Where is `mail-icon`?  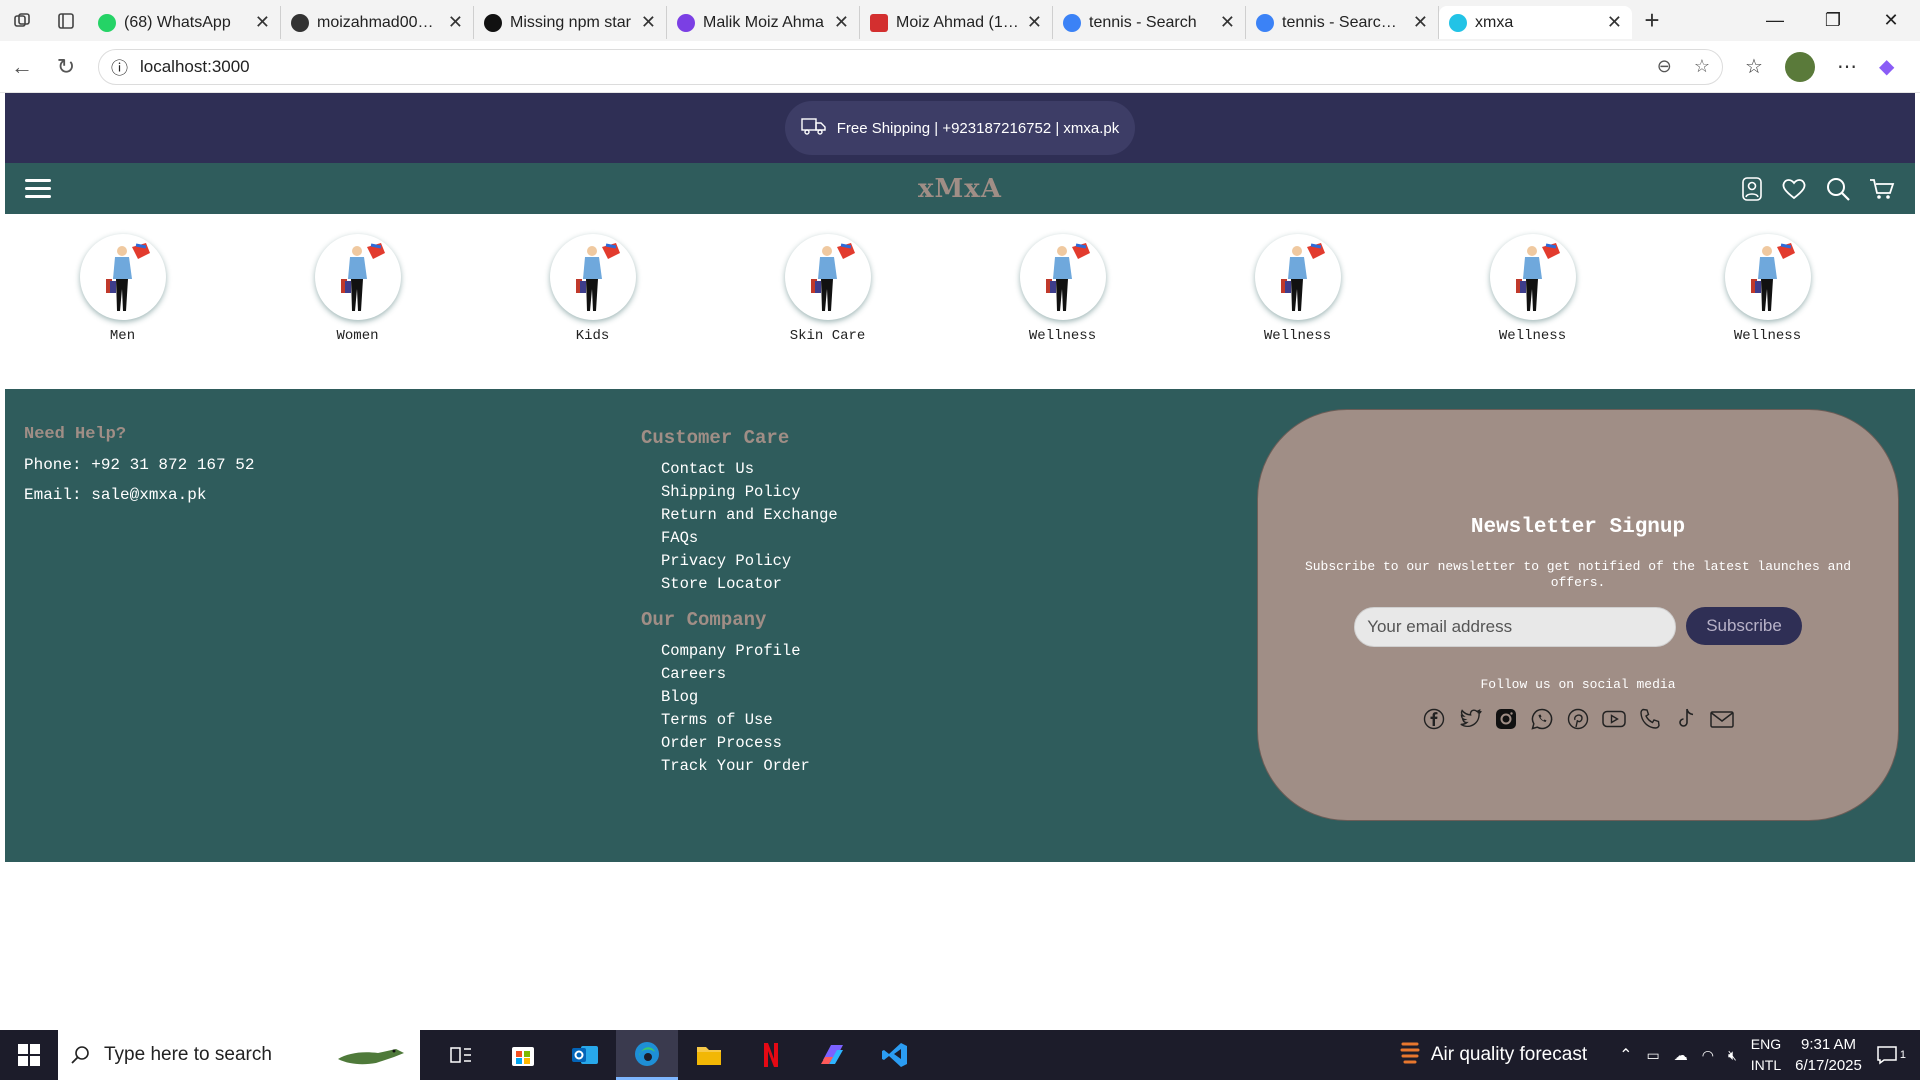
mail-icon is located at coordinates (1722, 719).